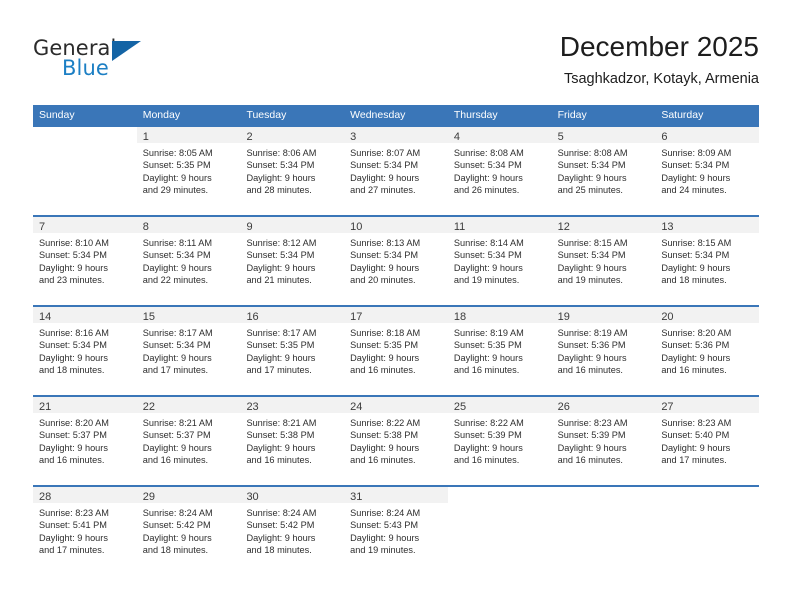 This screenshot has height=612, width=792. Describe the element at coordinates (384, 435) in the screenshot. I see `day-detail-line: Sunset: 5:38 PM` at that location.